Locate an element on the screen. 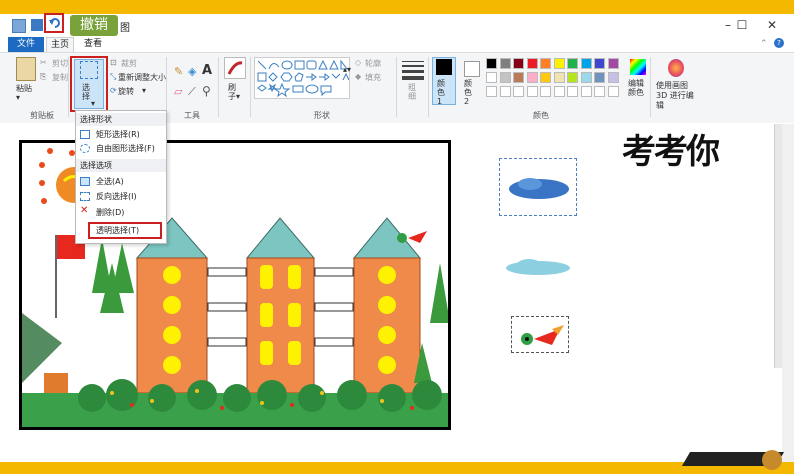  tab-file: 文件 is located at coordinates (26, 44).